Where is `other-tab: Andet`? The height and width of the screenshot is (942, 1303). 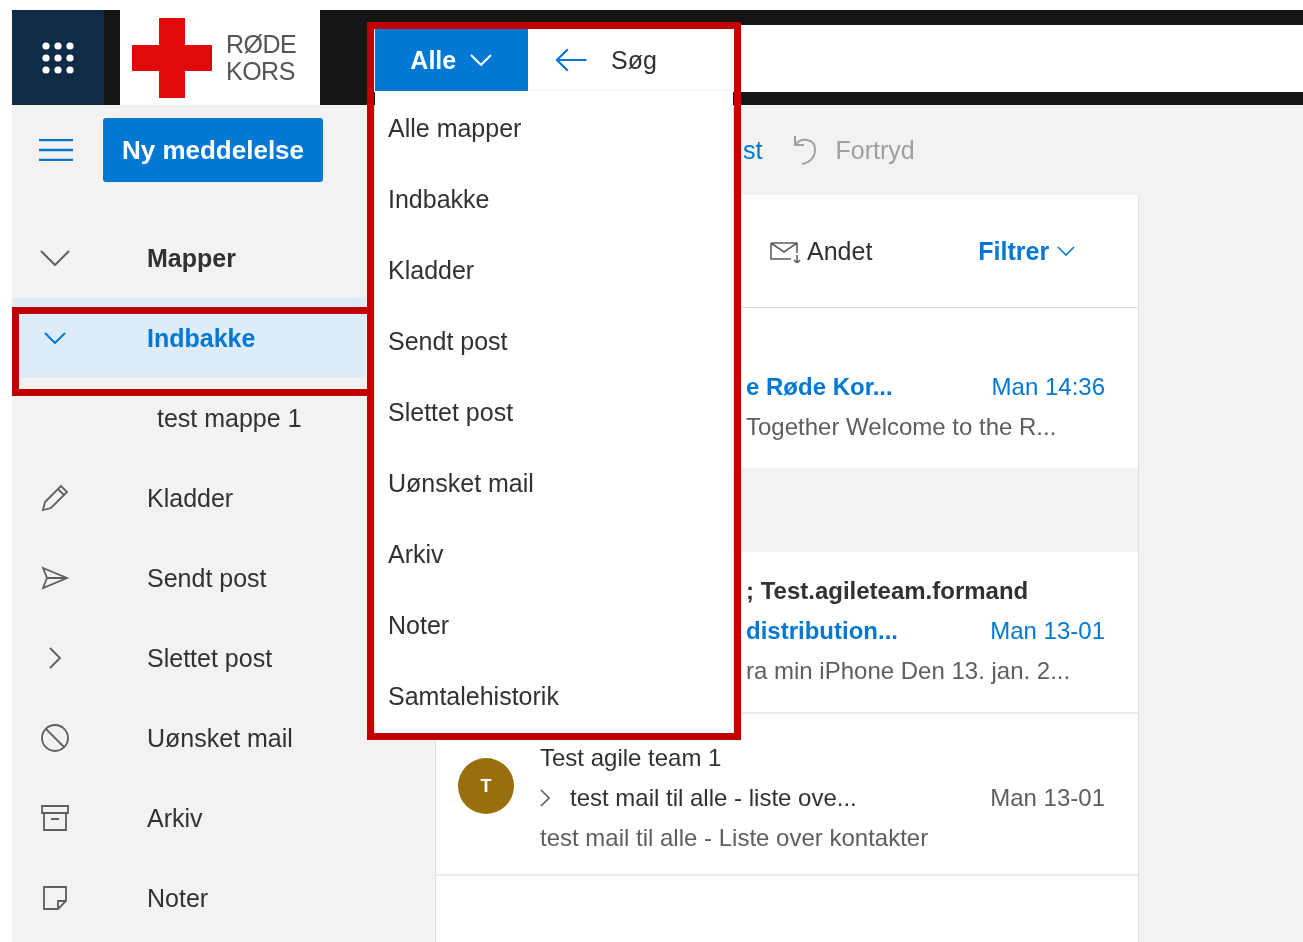
other-tab: Andet is located at coordinates (821, 251).